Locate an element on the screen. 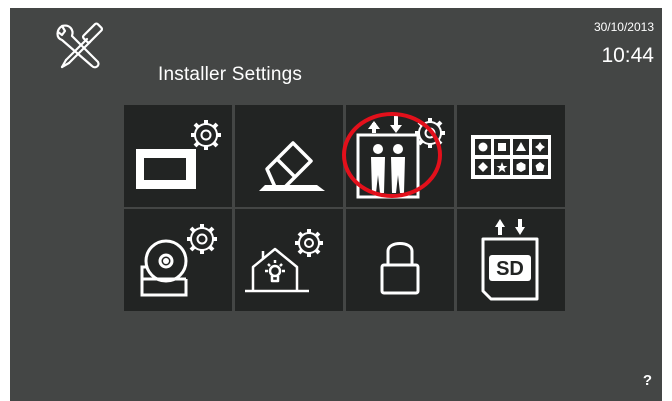 The height and width of the screenshot is (401, 672). monitor-settings-tile is located at coordinates (178, 156).